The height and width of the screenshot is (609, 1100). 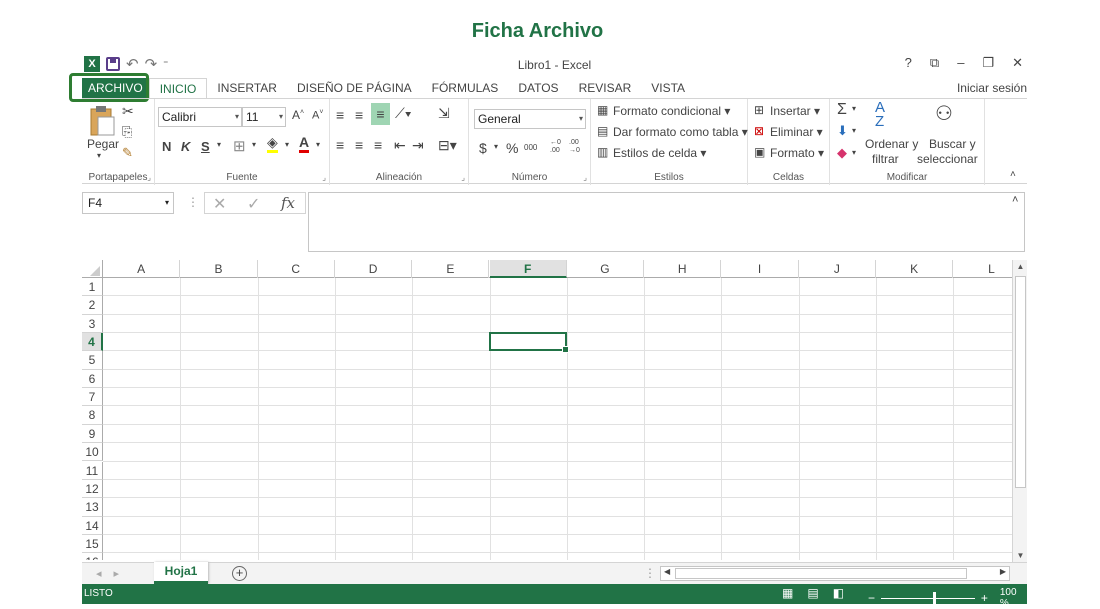 What do you see at coordinates (92, 379) in the screenshot?
I see `row-header: 6` at bounding box center [92, 379].